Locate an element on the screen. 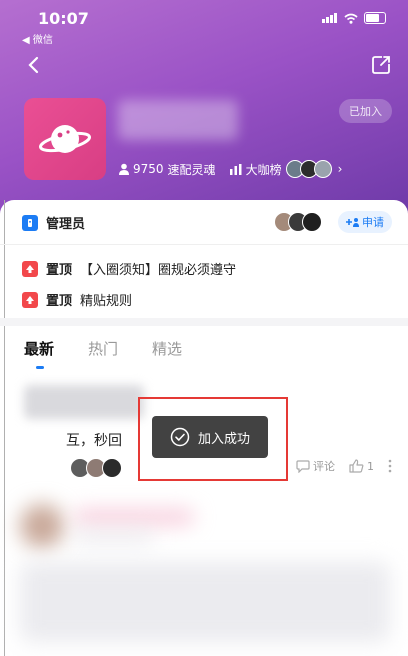 The height and width of the screenshot is (656, 408). post-actions: 评论 1 is located at coordinates (344, 466).